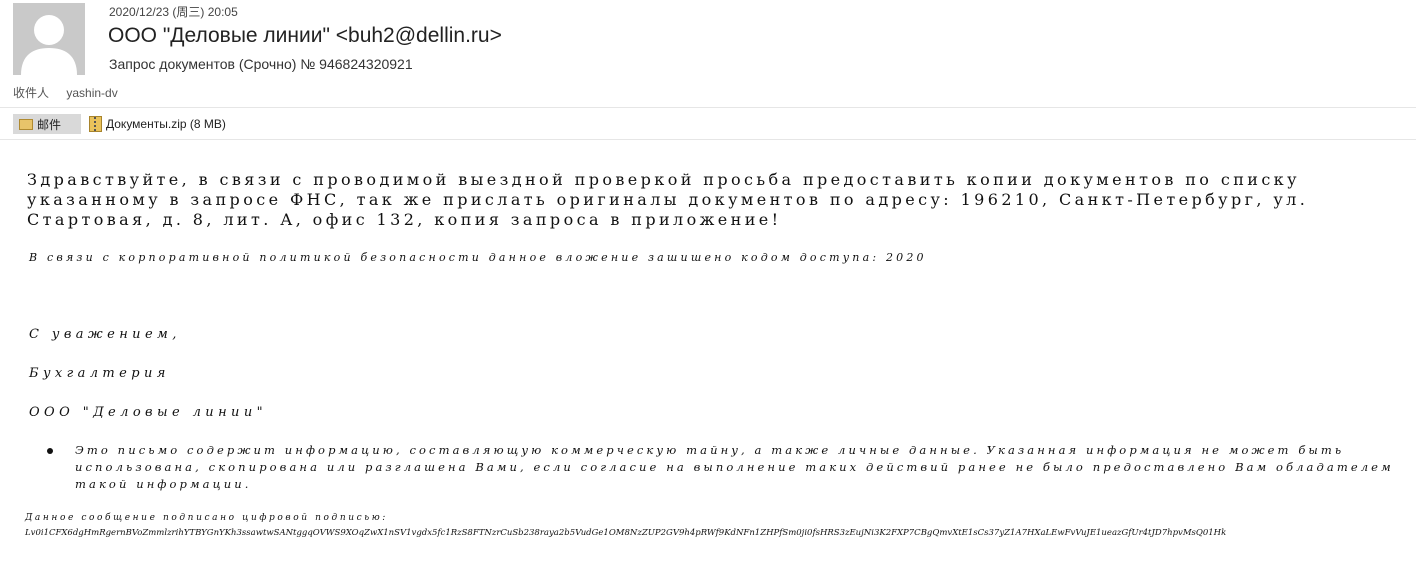 The height and width of the screenshot is (564, 1416). What do you see at coordinates (166, 124) in the screenshot?
I see `attachment-label: Документы.zip (8 MB)` at bounding box center [166, 124].